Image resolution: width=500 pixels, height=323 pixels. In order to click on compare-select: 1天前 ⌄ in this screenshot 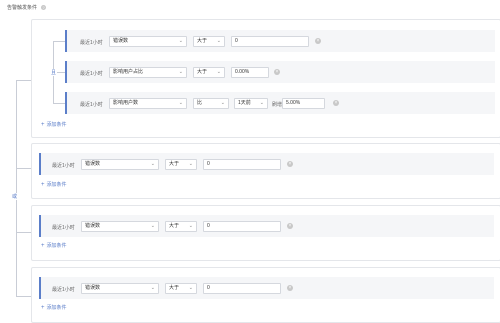, I will do `click(251, 103)`.